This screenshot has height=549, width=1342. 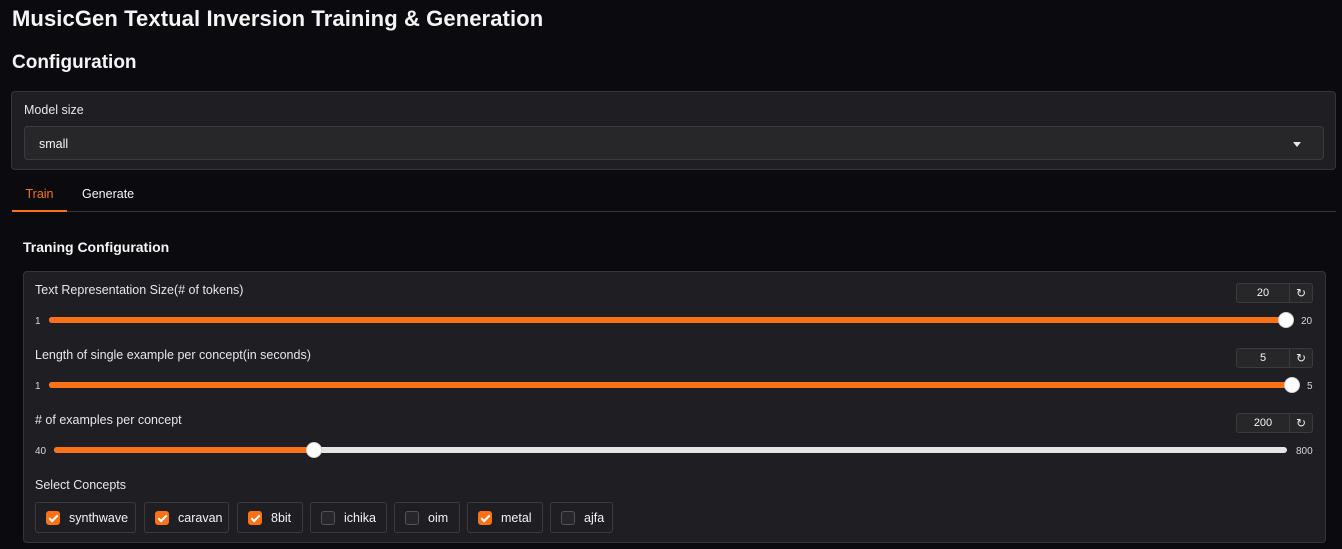 What do you see at coordinates (427, 517) in the screenshot?
I see `concept-checkbox-oim: oim` at bounding box center [427, 517].